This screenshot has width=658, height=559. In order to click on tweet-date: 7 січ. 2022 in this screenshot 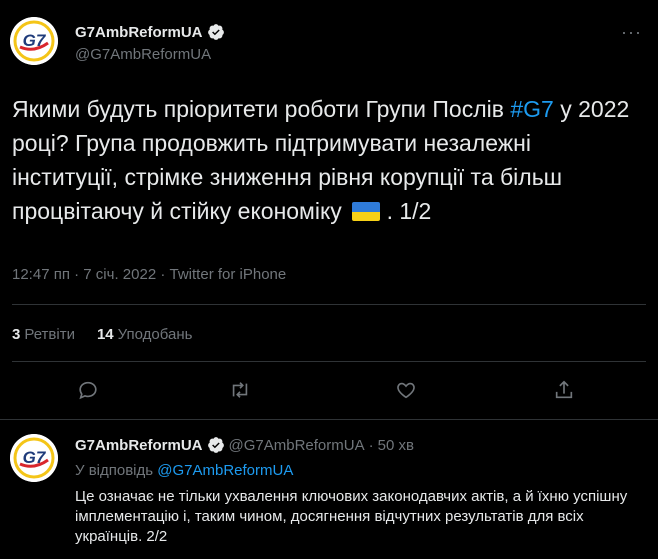, I will do `click(119, 274)`.